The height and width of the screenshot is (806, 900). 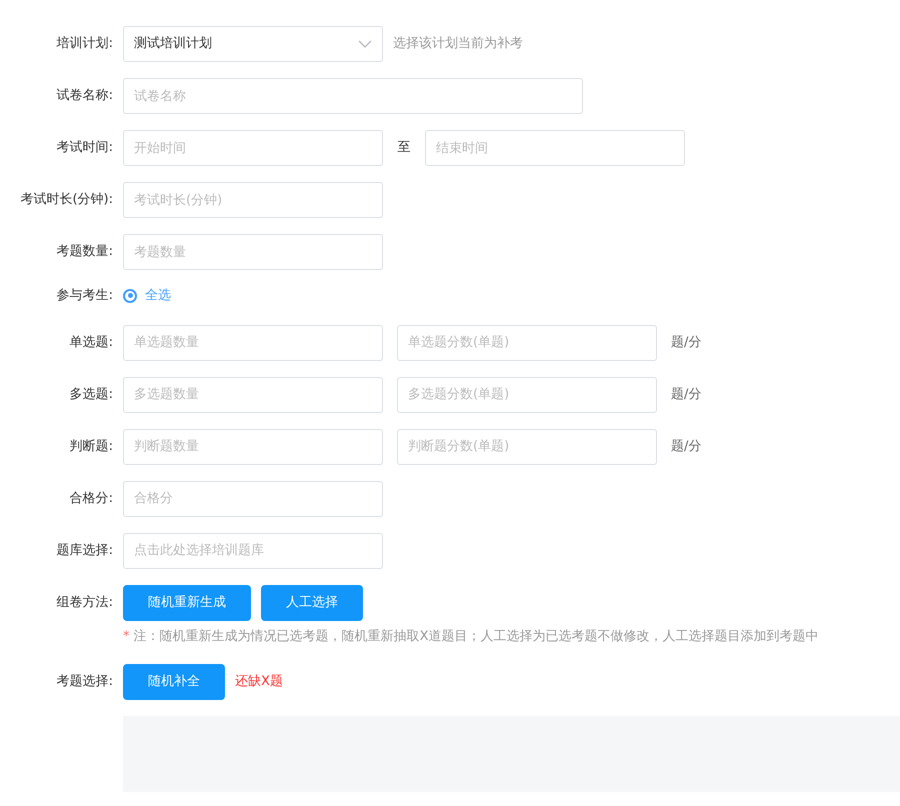 What do you see at coordinates (353, 96) in the screenshot?
I see `input-field: 试卷名称` at bounding box center [353, 96].